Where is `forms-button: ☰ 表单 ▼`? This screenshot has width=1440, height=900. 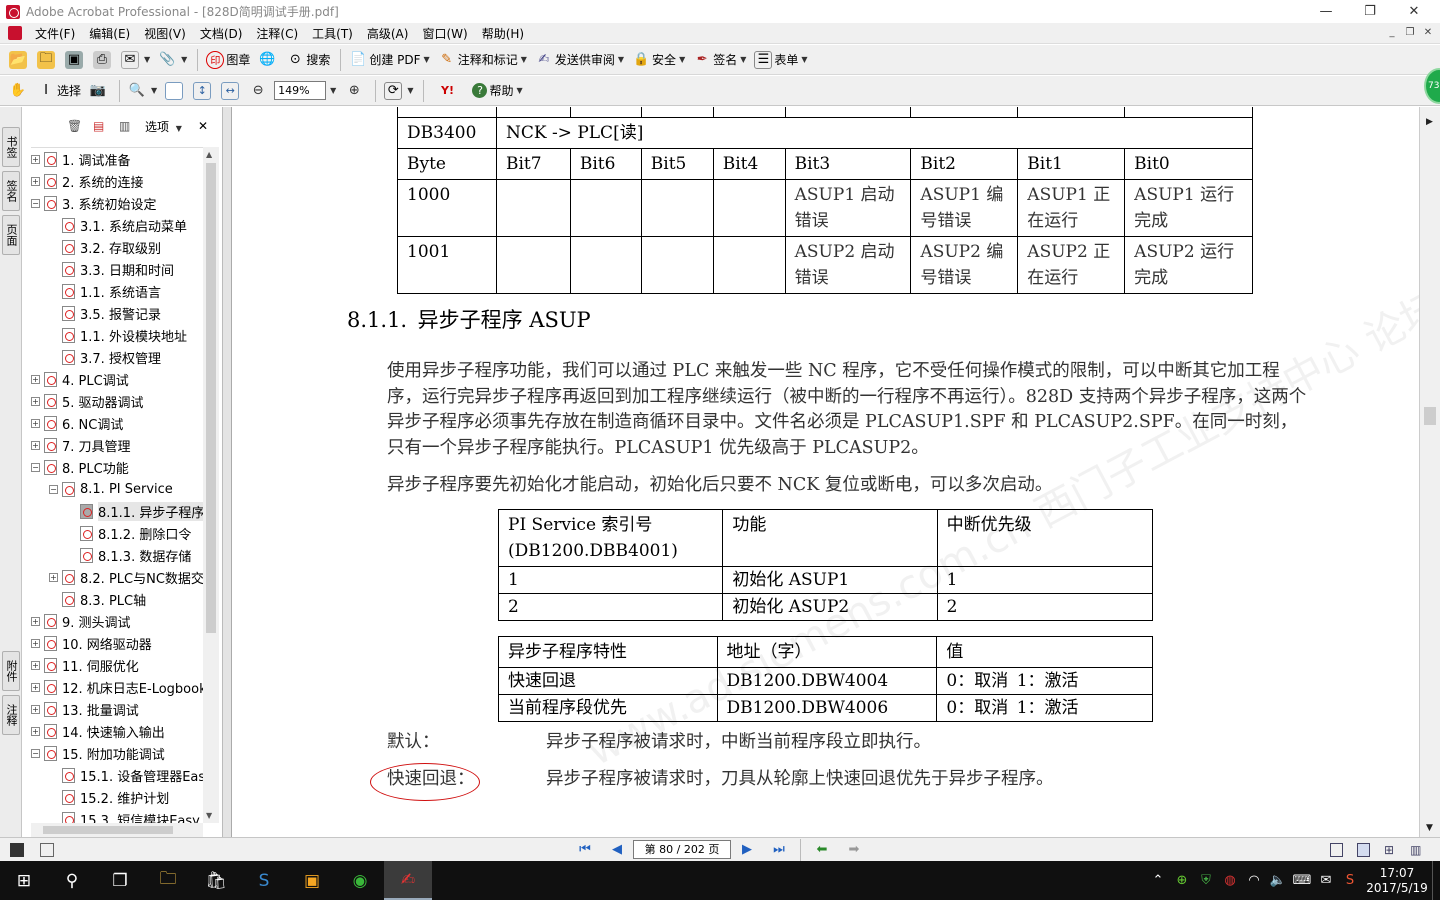
forms-button: ☰ 表单 ▼ is located at coordinates (780, 60).